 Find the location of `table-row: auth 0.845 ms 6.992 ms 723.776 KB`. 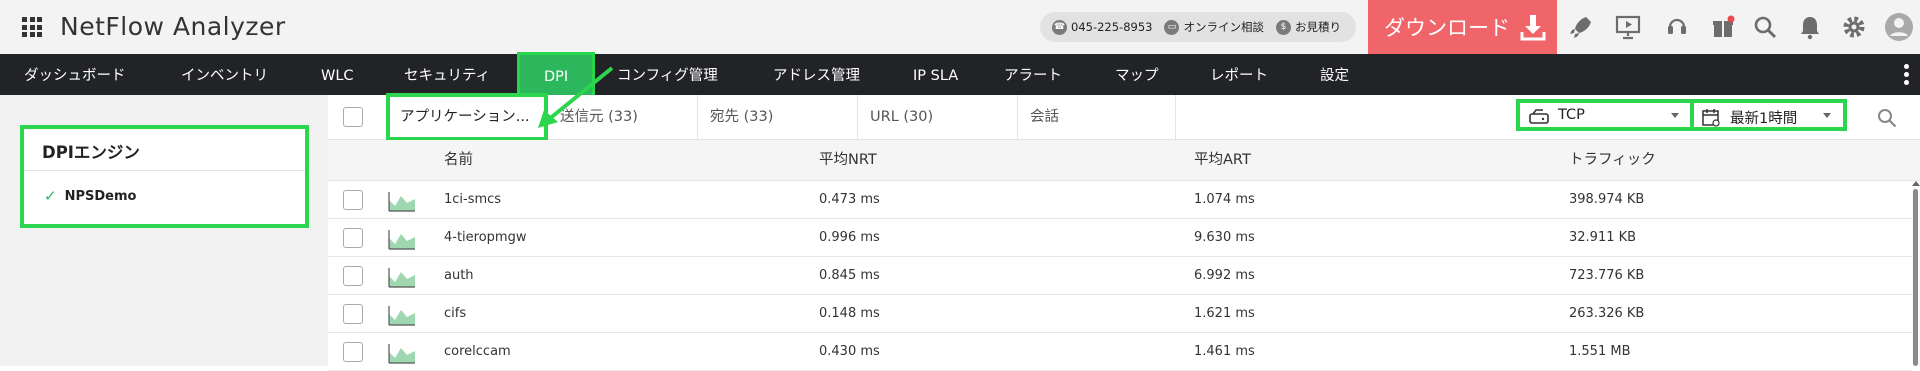

table-row: auth 0.845 ms 6.992 ms 723.776 KB is located at coordinates (1120, 276).